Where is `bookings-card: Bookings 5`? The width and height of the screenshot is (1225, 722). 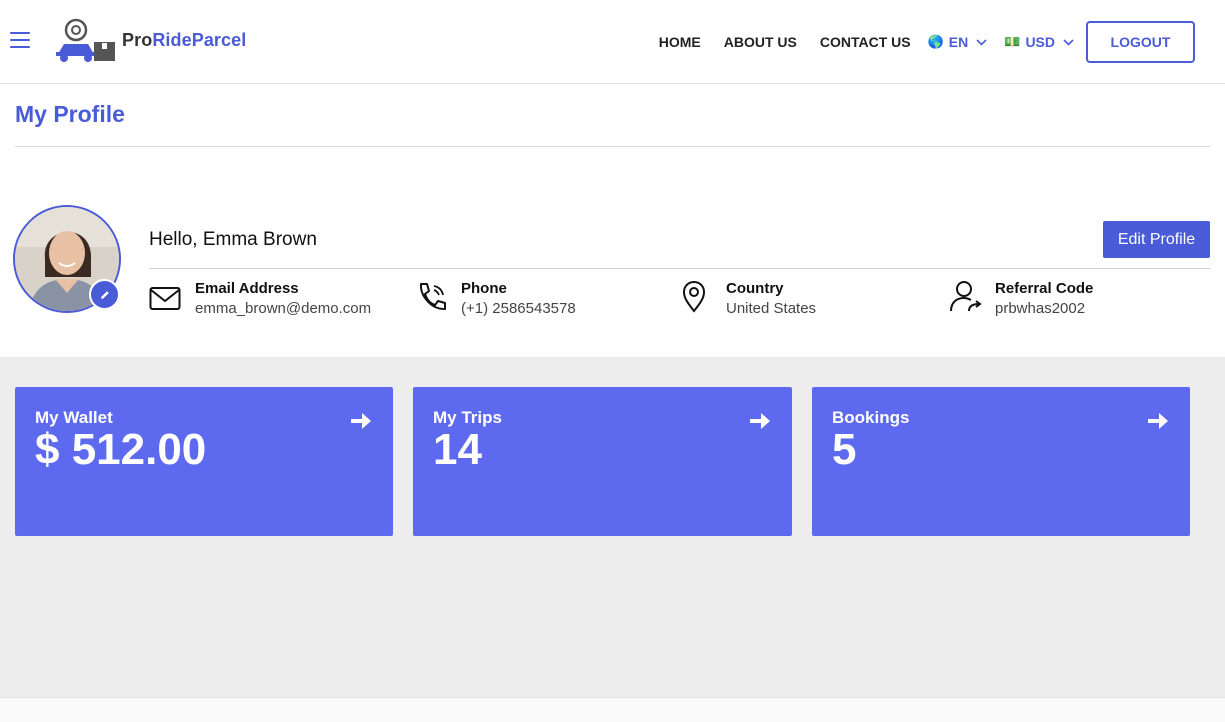 bookings-card: Bookings 5 is located at coordinates (1001, 461).